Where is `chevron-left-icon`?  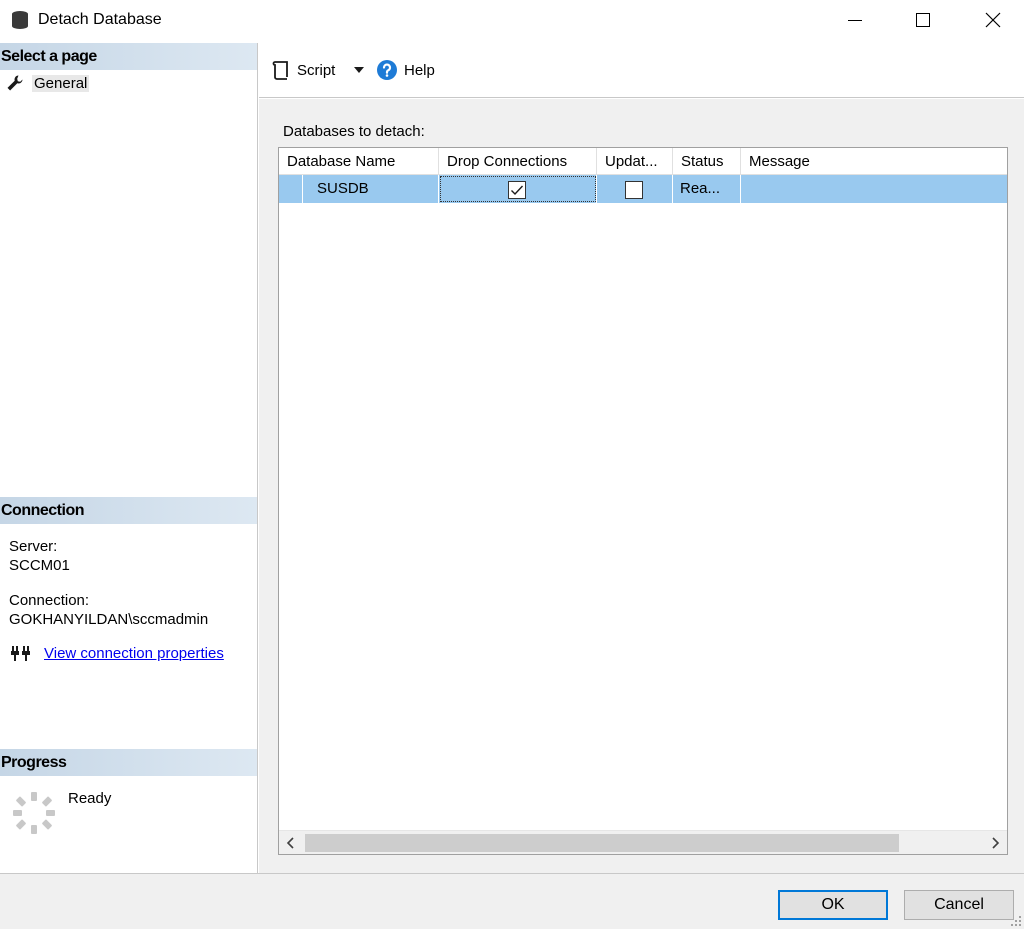 chevron-left-icon is located at coordinates (290, 843).